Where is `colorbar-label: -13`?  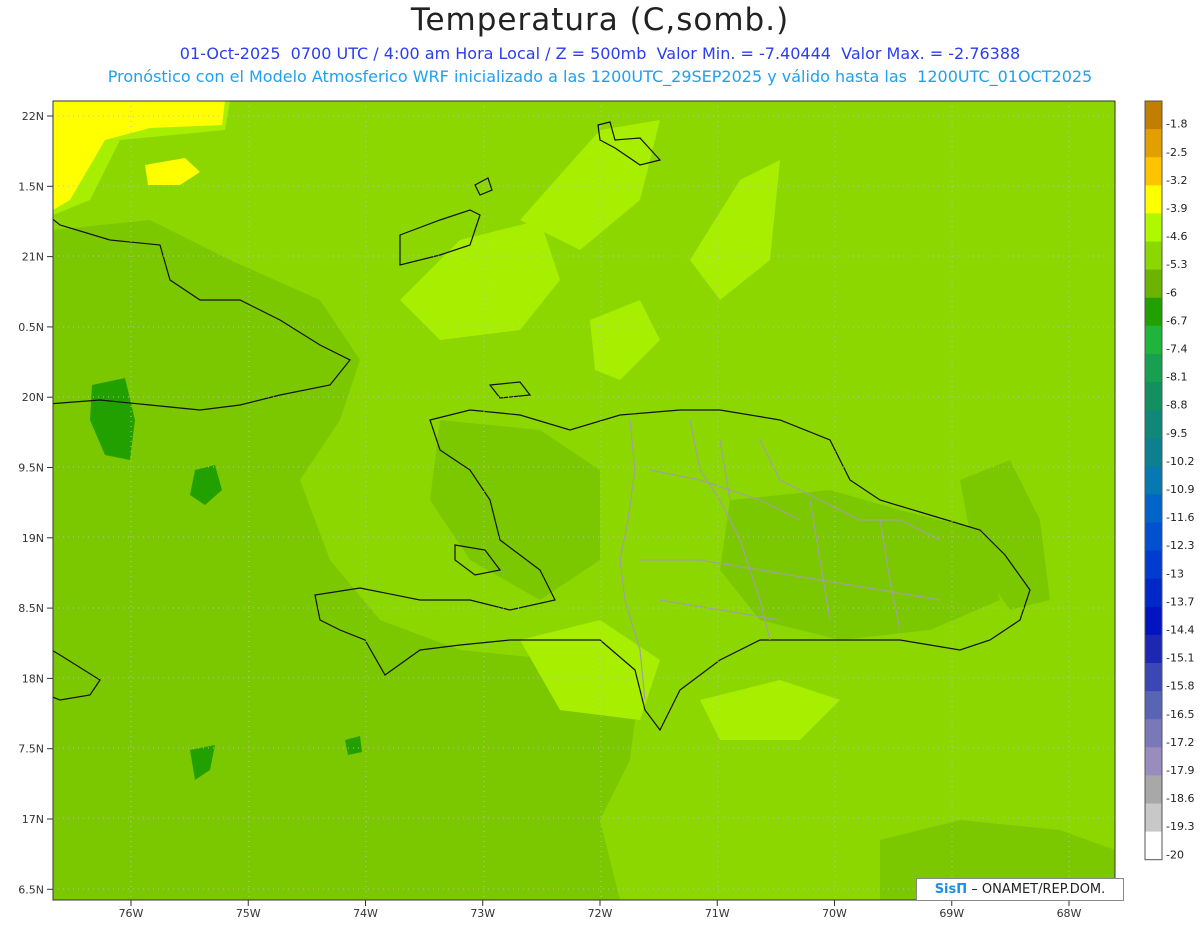 colorbar-label: -13 is located at coordinates (1175, 573).